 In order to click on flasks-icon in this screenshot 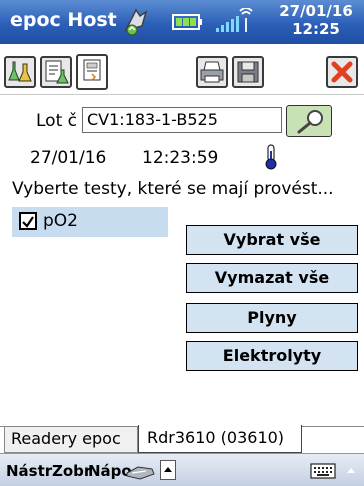, I will do `click(20, 71)`.